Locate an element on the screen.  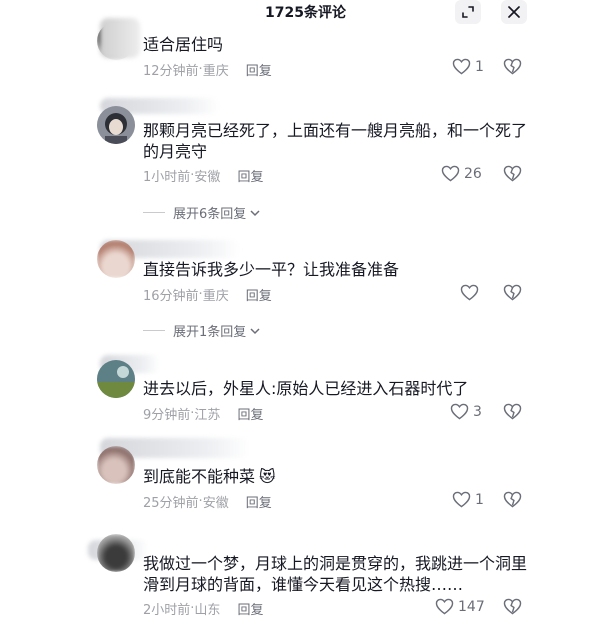
comment-count-title: 1725条评论 is located at coordinates (305, 13).